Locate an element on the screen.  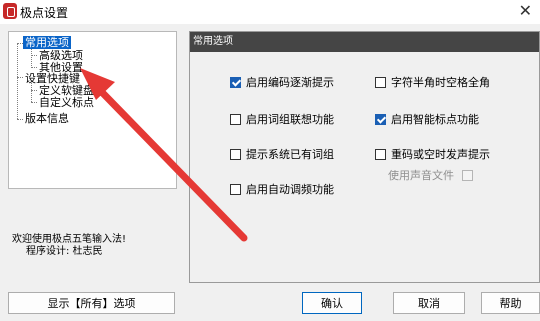
show-all-options-button: 显示【所有】选项 is located at coordinates (91, 303).